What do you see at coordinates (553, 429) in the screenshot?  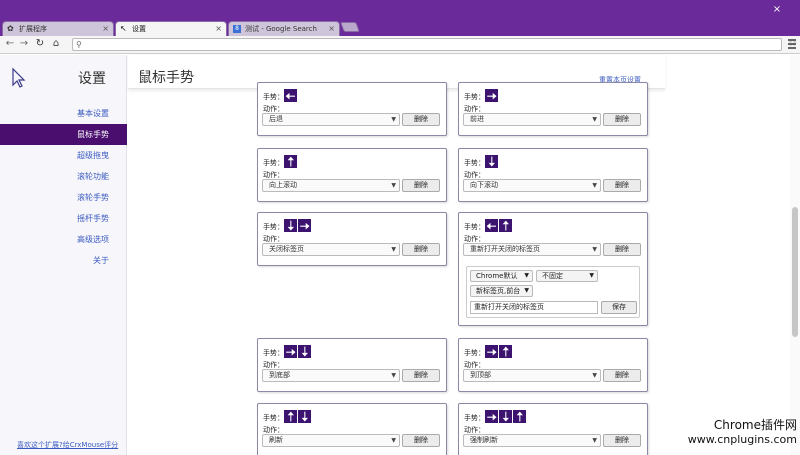 I see `gesture-card: 手势： 动作： 强制刷新 ▼ 删除` at bounding box center [553, 429].